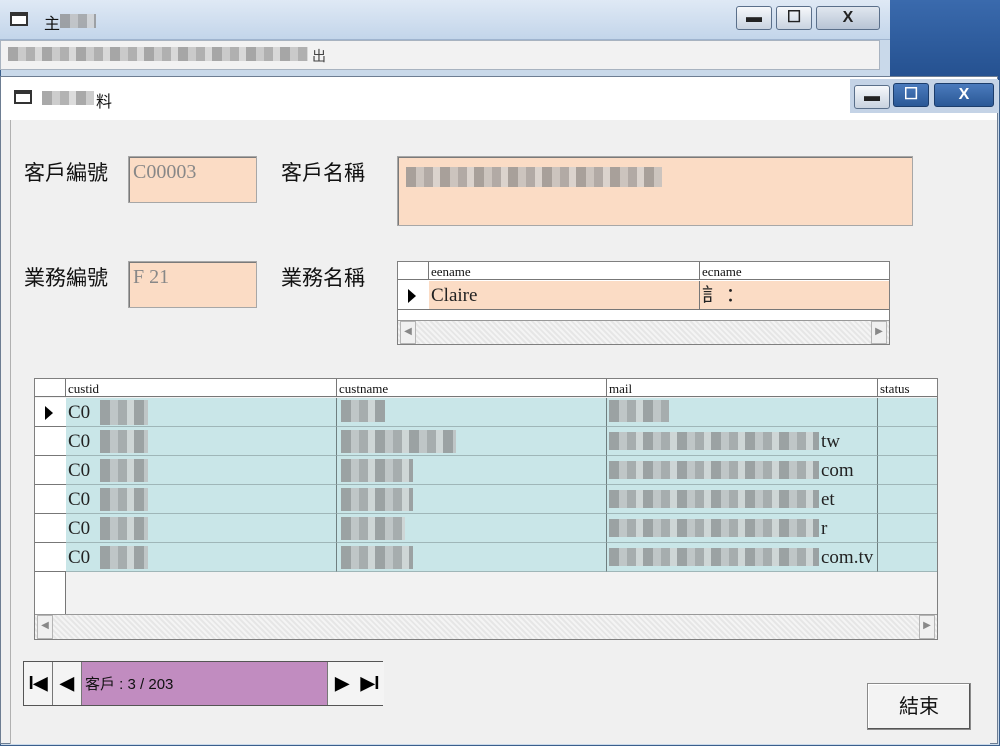 This screenshot has height=746, width=1000. What do you see at coordinates (945, 40) in the screenshot?
I see `desktop-background` at bounding box center [945, 40].